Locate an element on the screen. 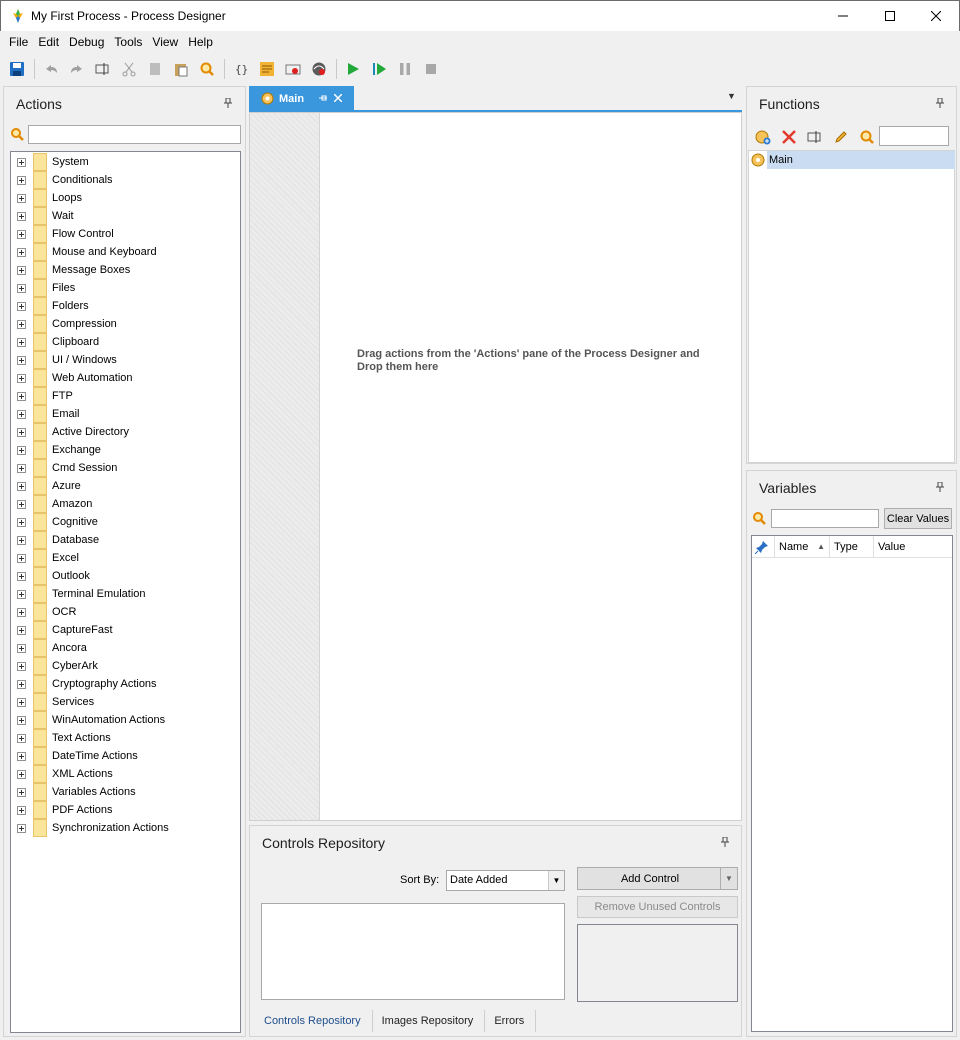 Image resolution: width=960 pixels, height=1040 pixels. edit-function-button is located at coordinates (841, 137).